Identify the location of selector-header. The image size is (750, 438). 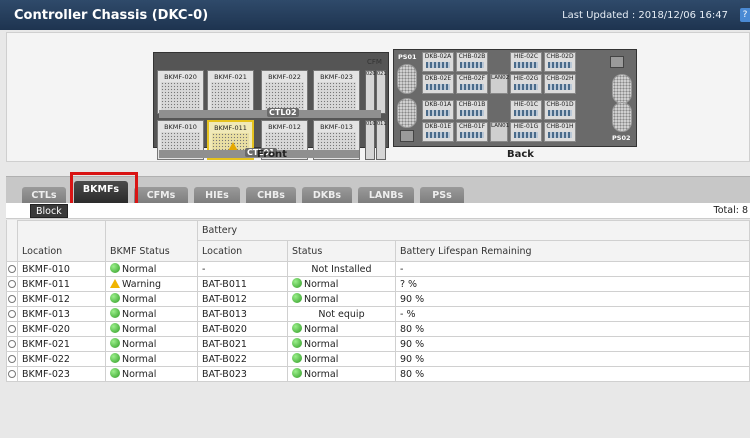
(11, 241).